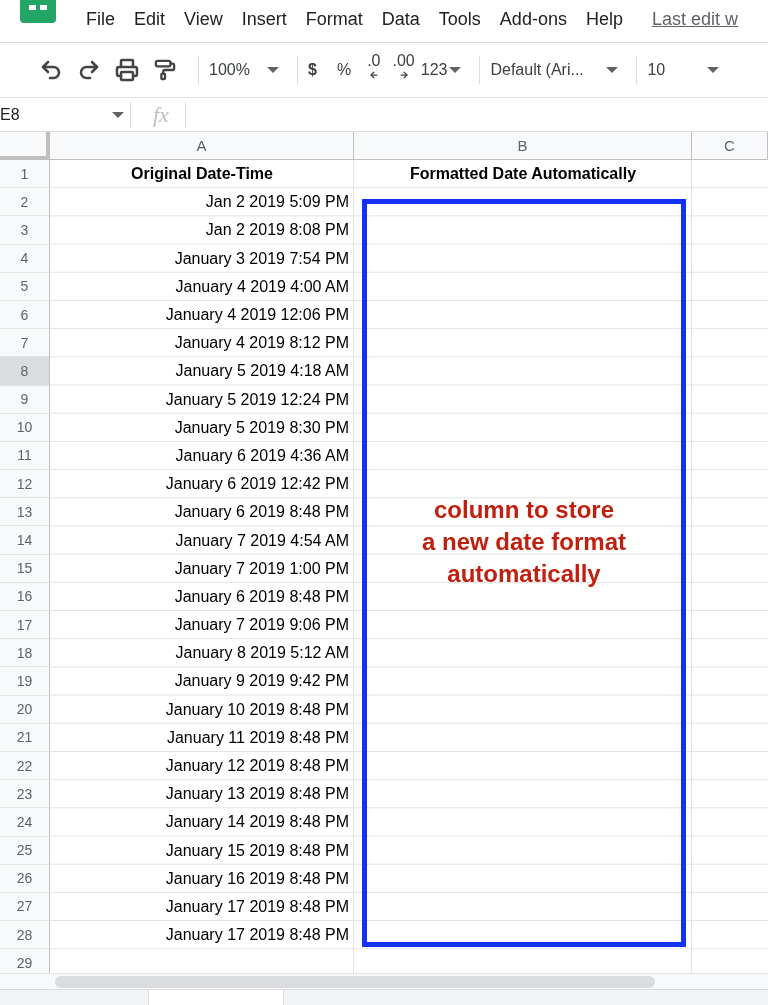 Image resolution: width=768 pixels, height=1005 pixels. I want to click on menu-item: Data, so click(400, 19).